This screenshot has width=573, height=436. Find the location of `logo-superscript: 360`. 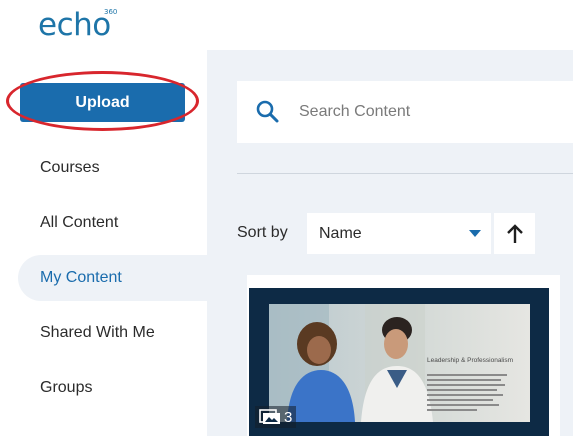

logo-superscript: 360 is located at coordinates (111, 12).